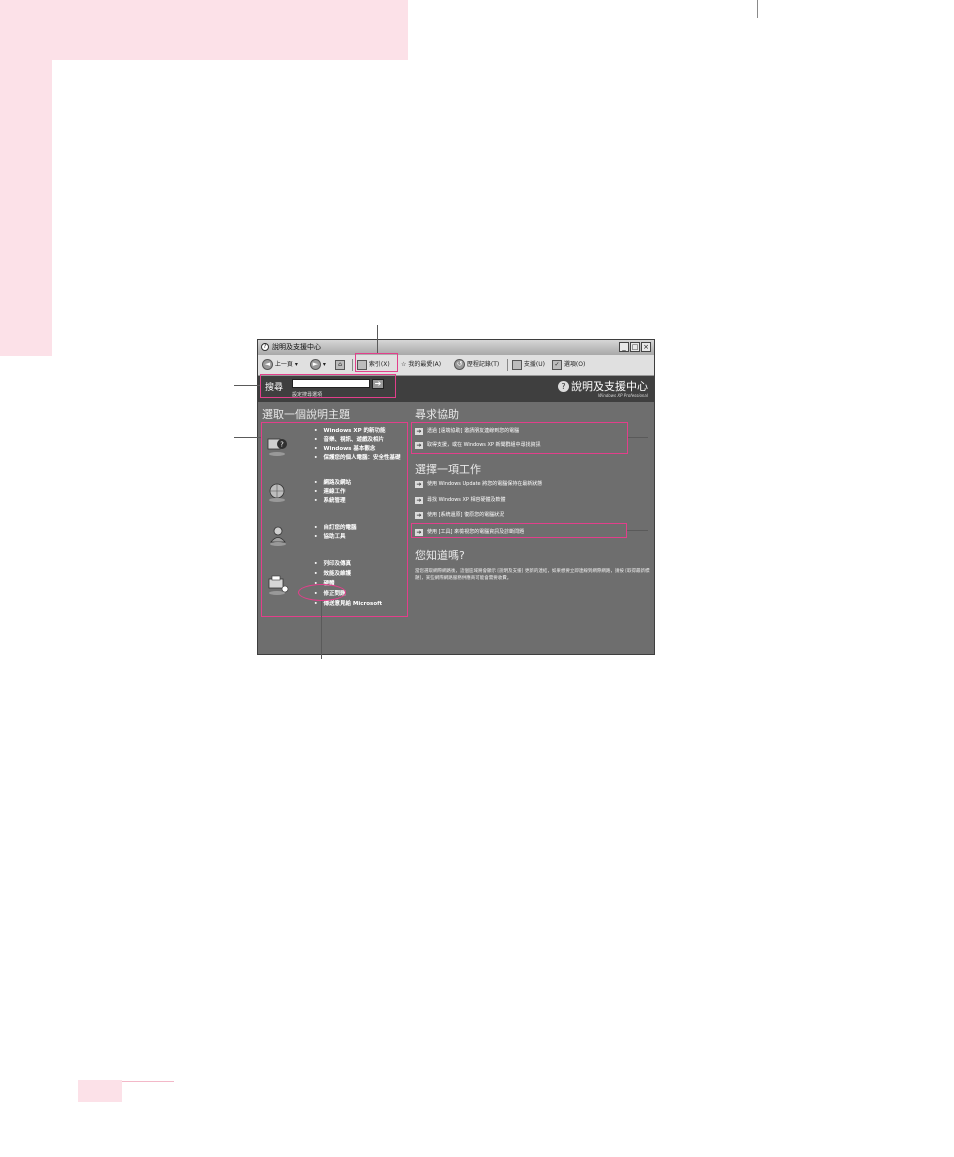  What do you see at coordinates (421, 365) in the screenshot?
I see `favorites-button: ☆ 我的最愛(A)` at bounding box center [421, 365].